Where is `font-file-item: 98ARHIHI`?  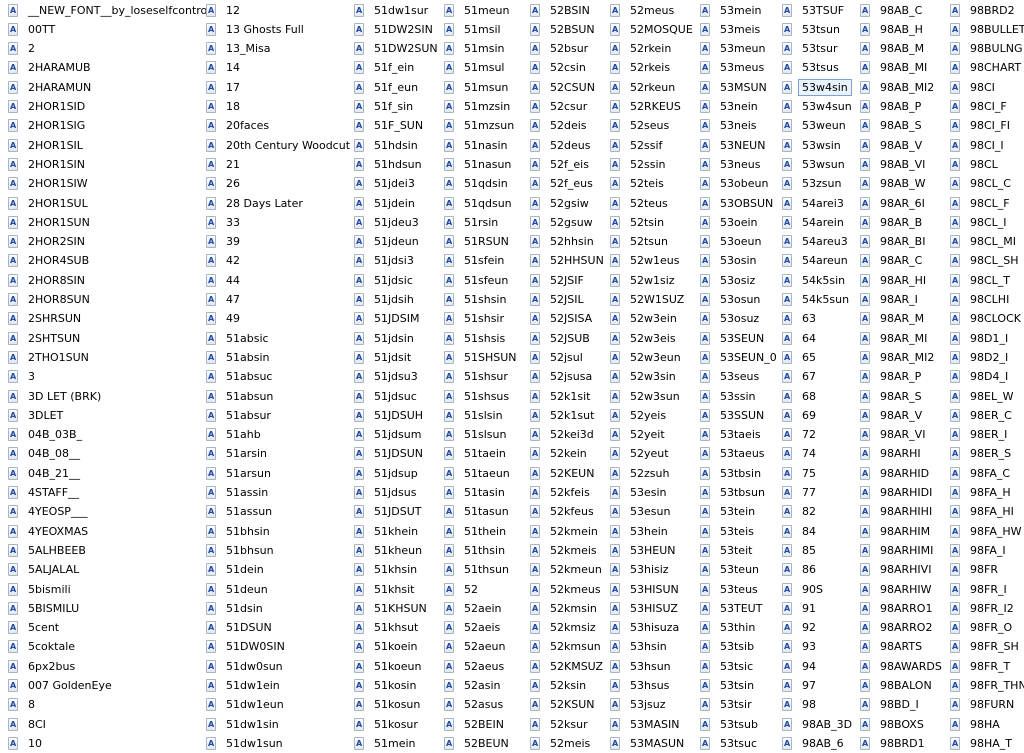 font-file-item: 98ARHIHI is located at coordinates (898, 512).